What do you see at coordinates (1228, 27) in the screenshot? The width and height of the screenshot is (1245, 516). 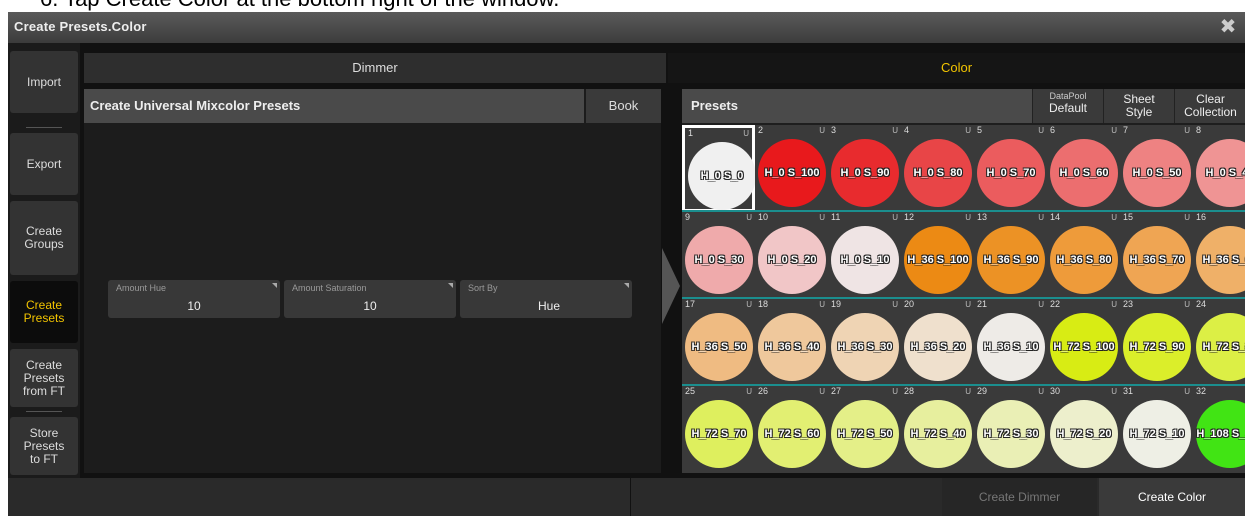 I see `close-icon: ✖` at bounding box center [1228, 27].